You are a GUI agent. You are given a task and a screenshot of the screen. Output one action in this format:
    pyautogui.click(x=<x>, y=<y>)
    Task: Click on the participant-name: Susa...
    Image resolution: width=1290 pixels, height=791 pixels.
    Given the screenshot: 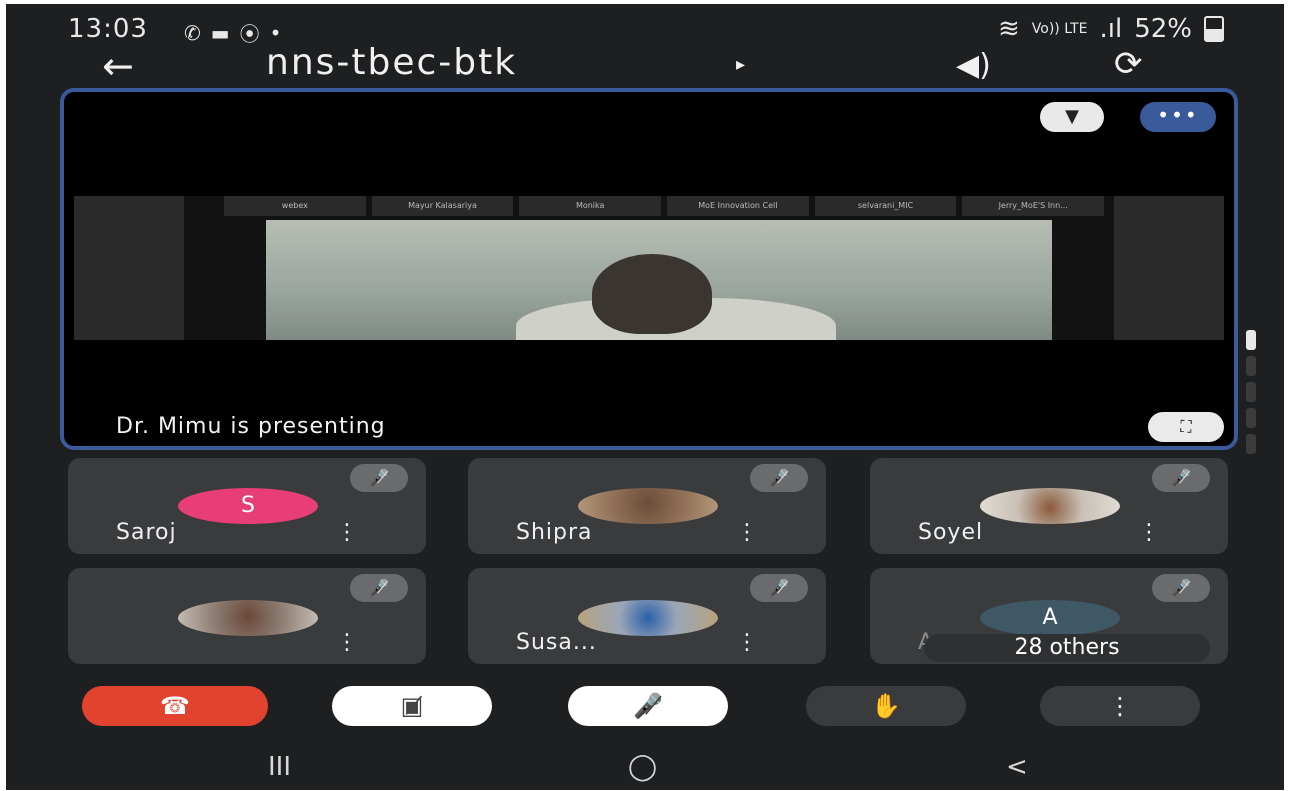 What is the action you would take?
    pyautogui.click(x=556, y=642)
    